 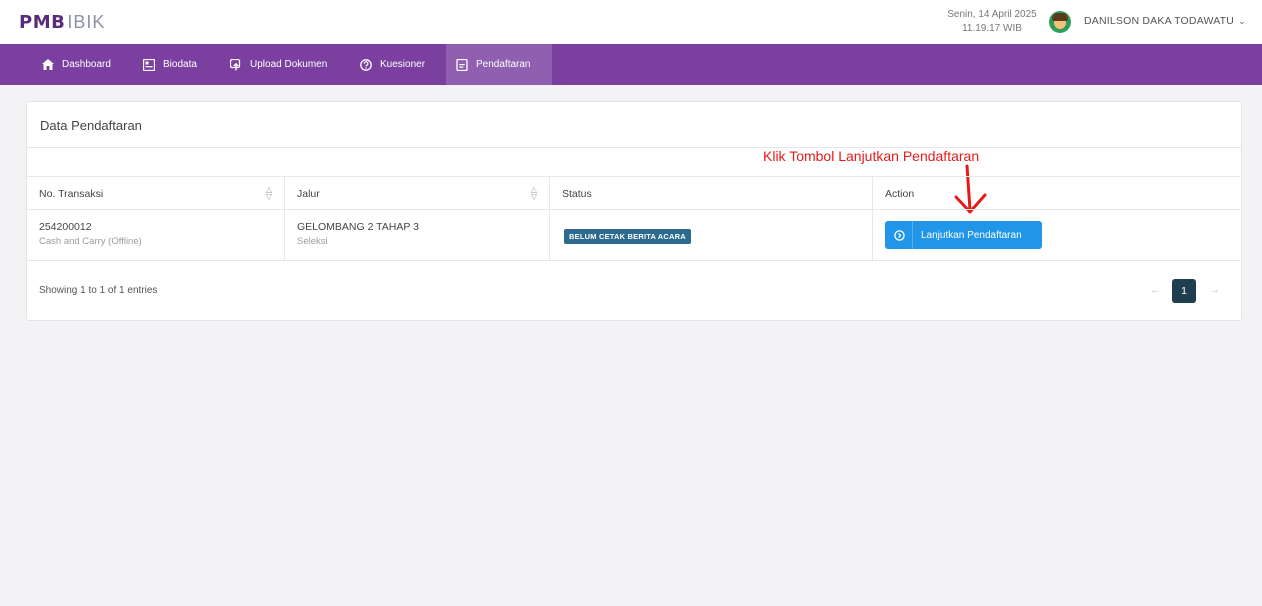 I want to click on jalur-sub: Seleksi, so click(x=312, y=241).